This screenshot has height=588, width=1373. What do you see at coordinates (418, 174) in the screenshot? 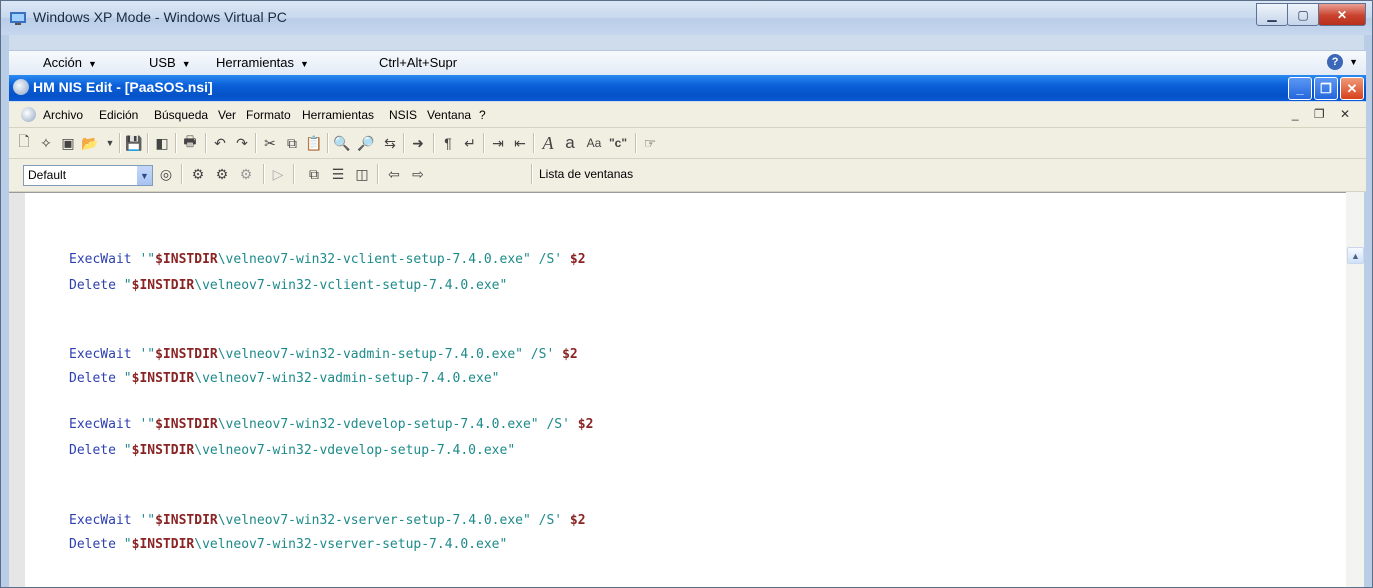
I see `next-window-icon: ⇨` at bounding box center [418, 174].